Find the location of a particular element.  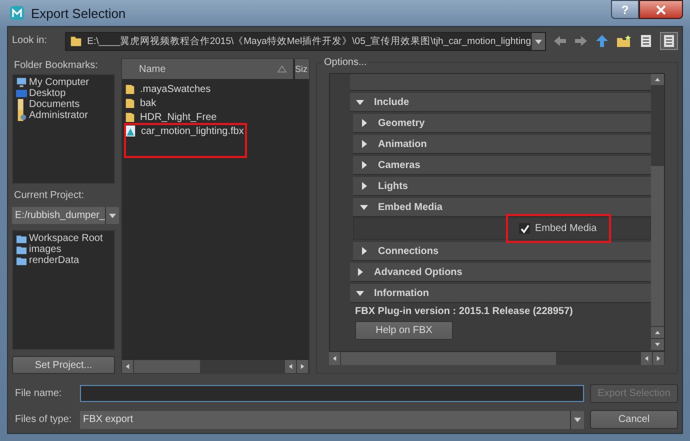

bookmark-item: My Computer is located at coordinates (63, 82).